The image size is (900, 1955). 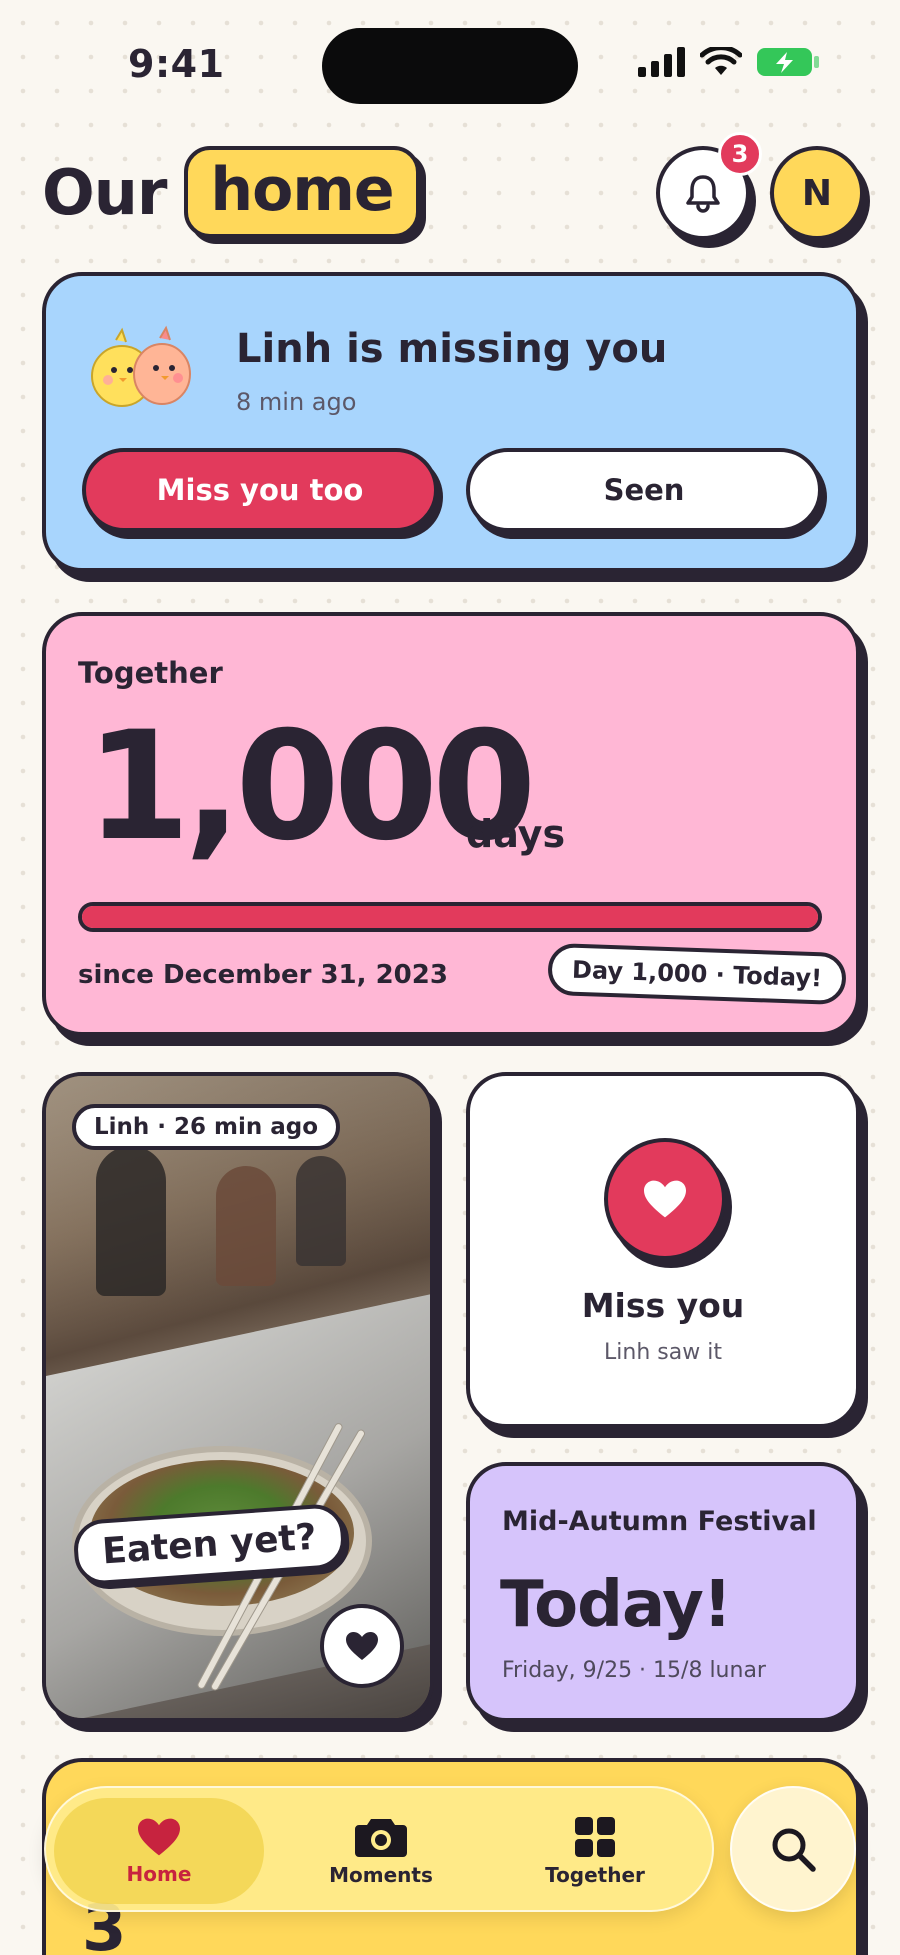 I want to click on tab-together-label: Together, so click(x=595, y=1875).